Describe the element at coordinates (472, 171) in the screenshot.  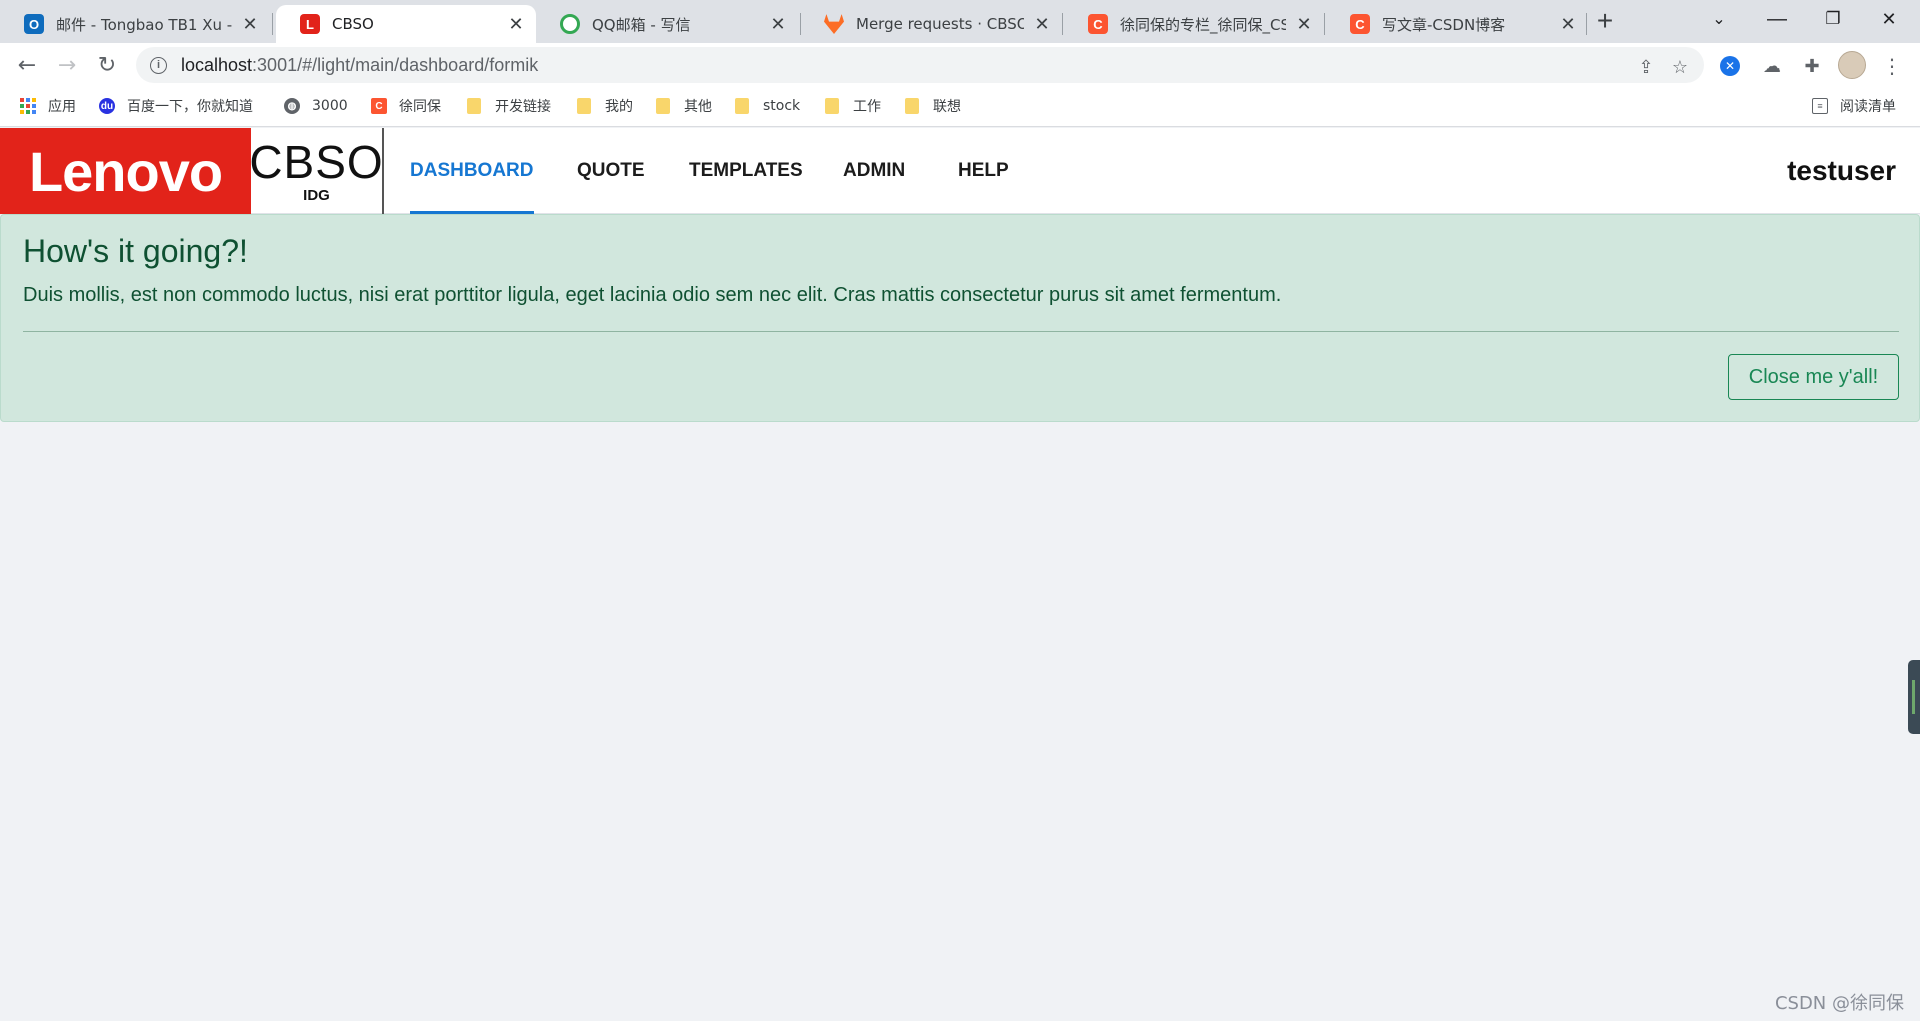
I see `nav-dashboard: DASHBOARD` at that location.